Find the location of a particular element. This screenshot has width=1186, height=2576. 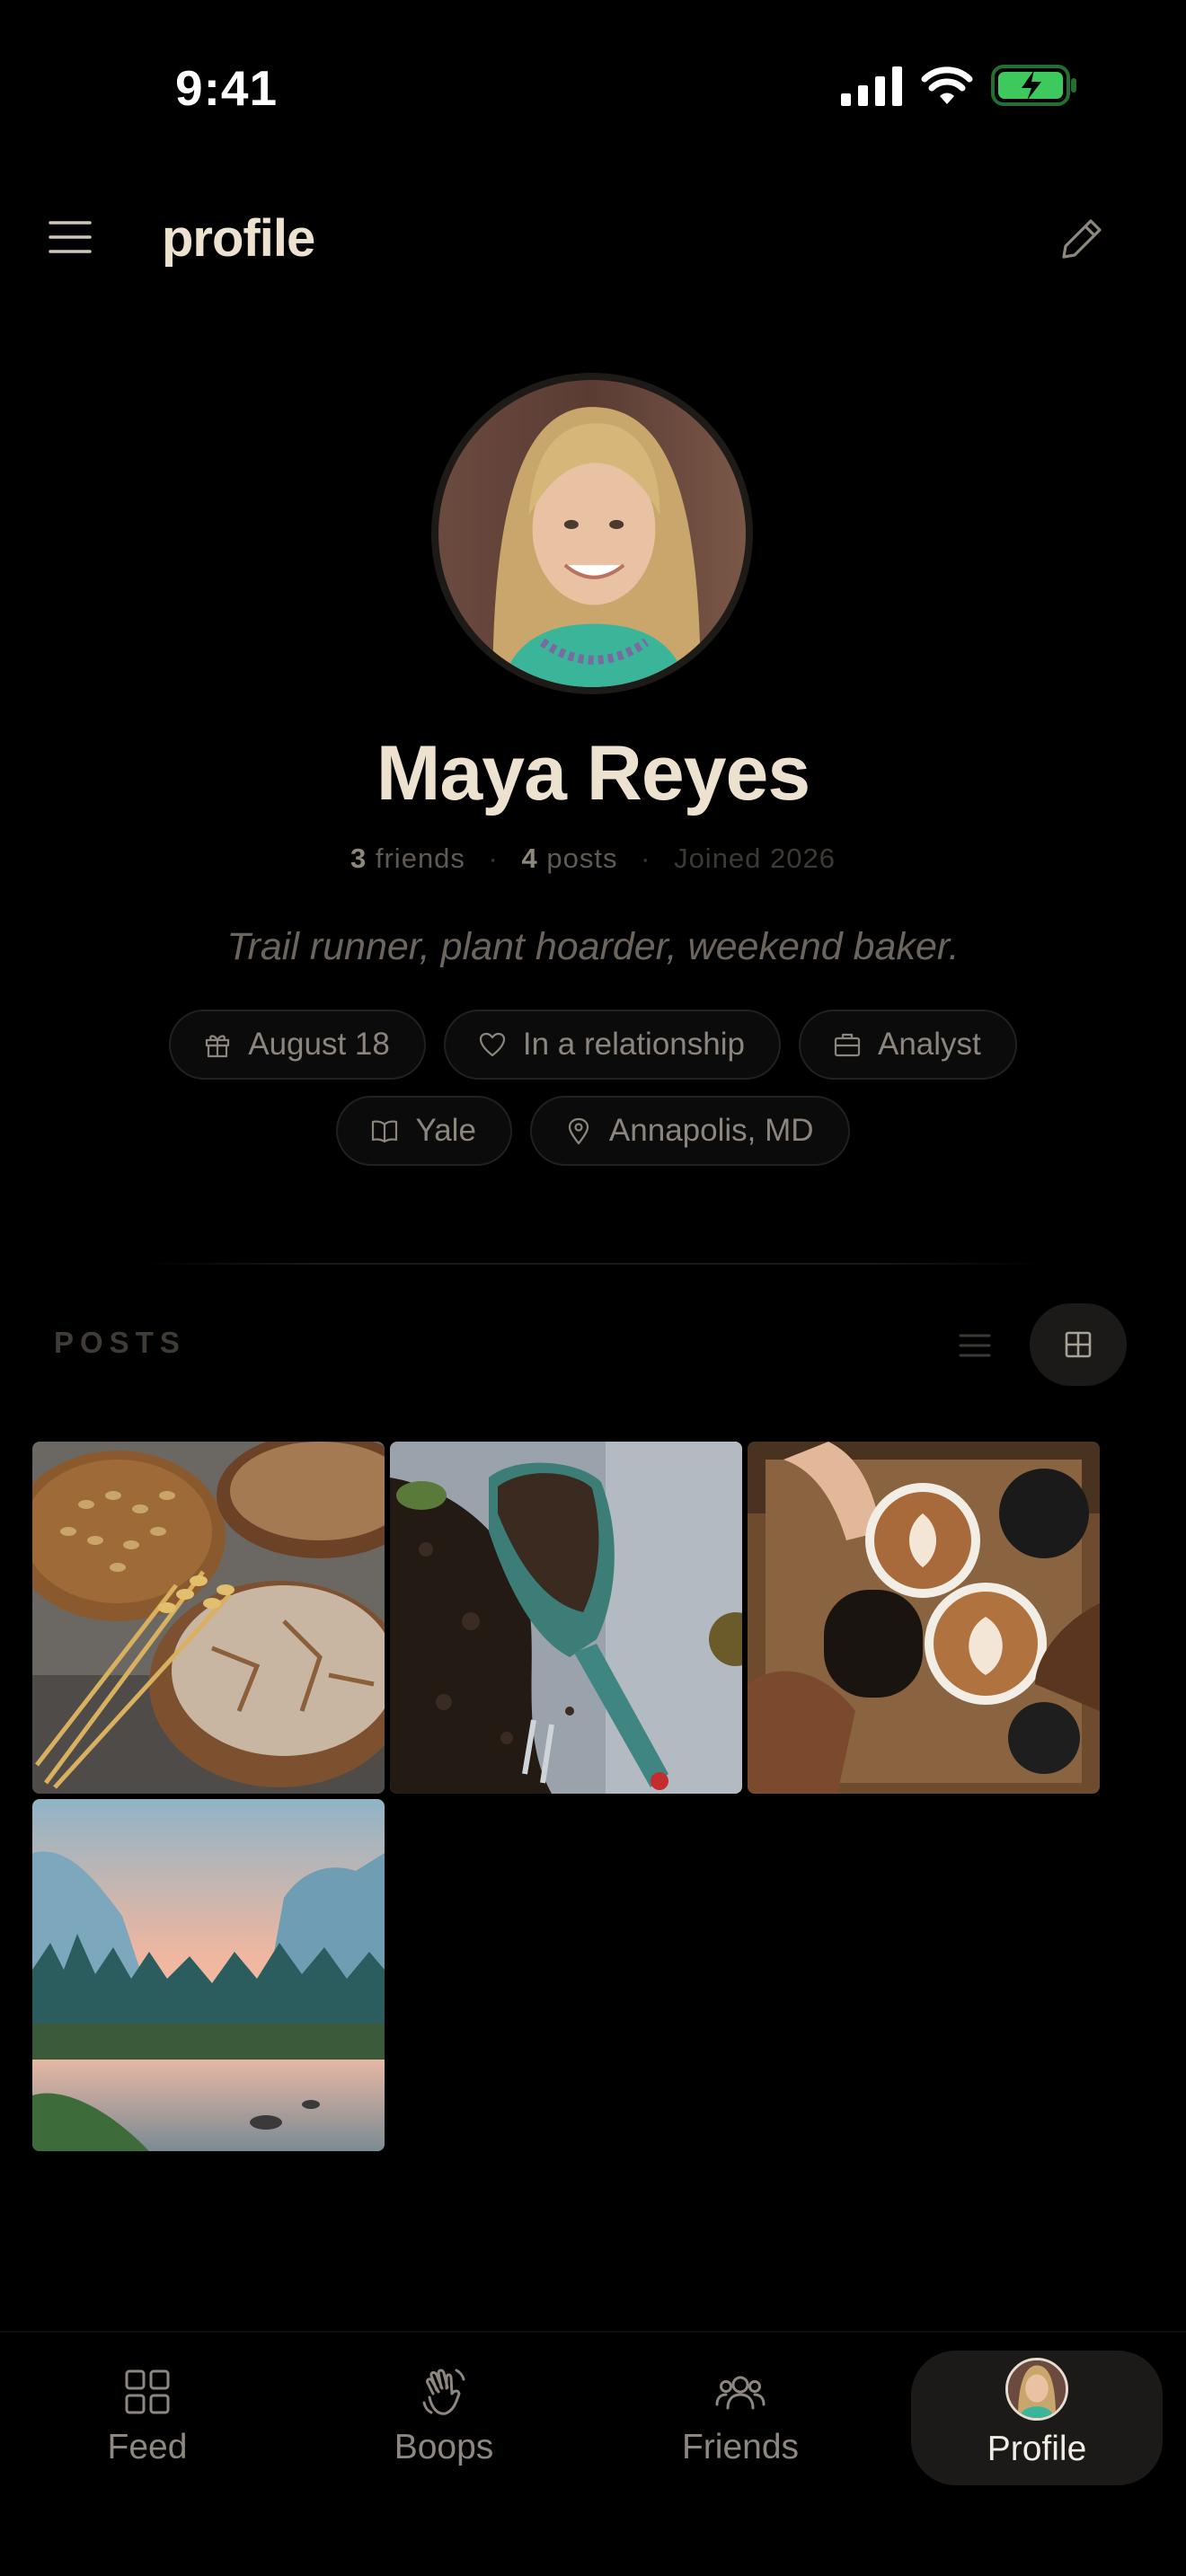

briefcase-icon is located at coordinates (847, 1045).